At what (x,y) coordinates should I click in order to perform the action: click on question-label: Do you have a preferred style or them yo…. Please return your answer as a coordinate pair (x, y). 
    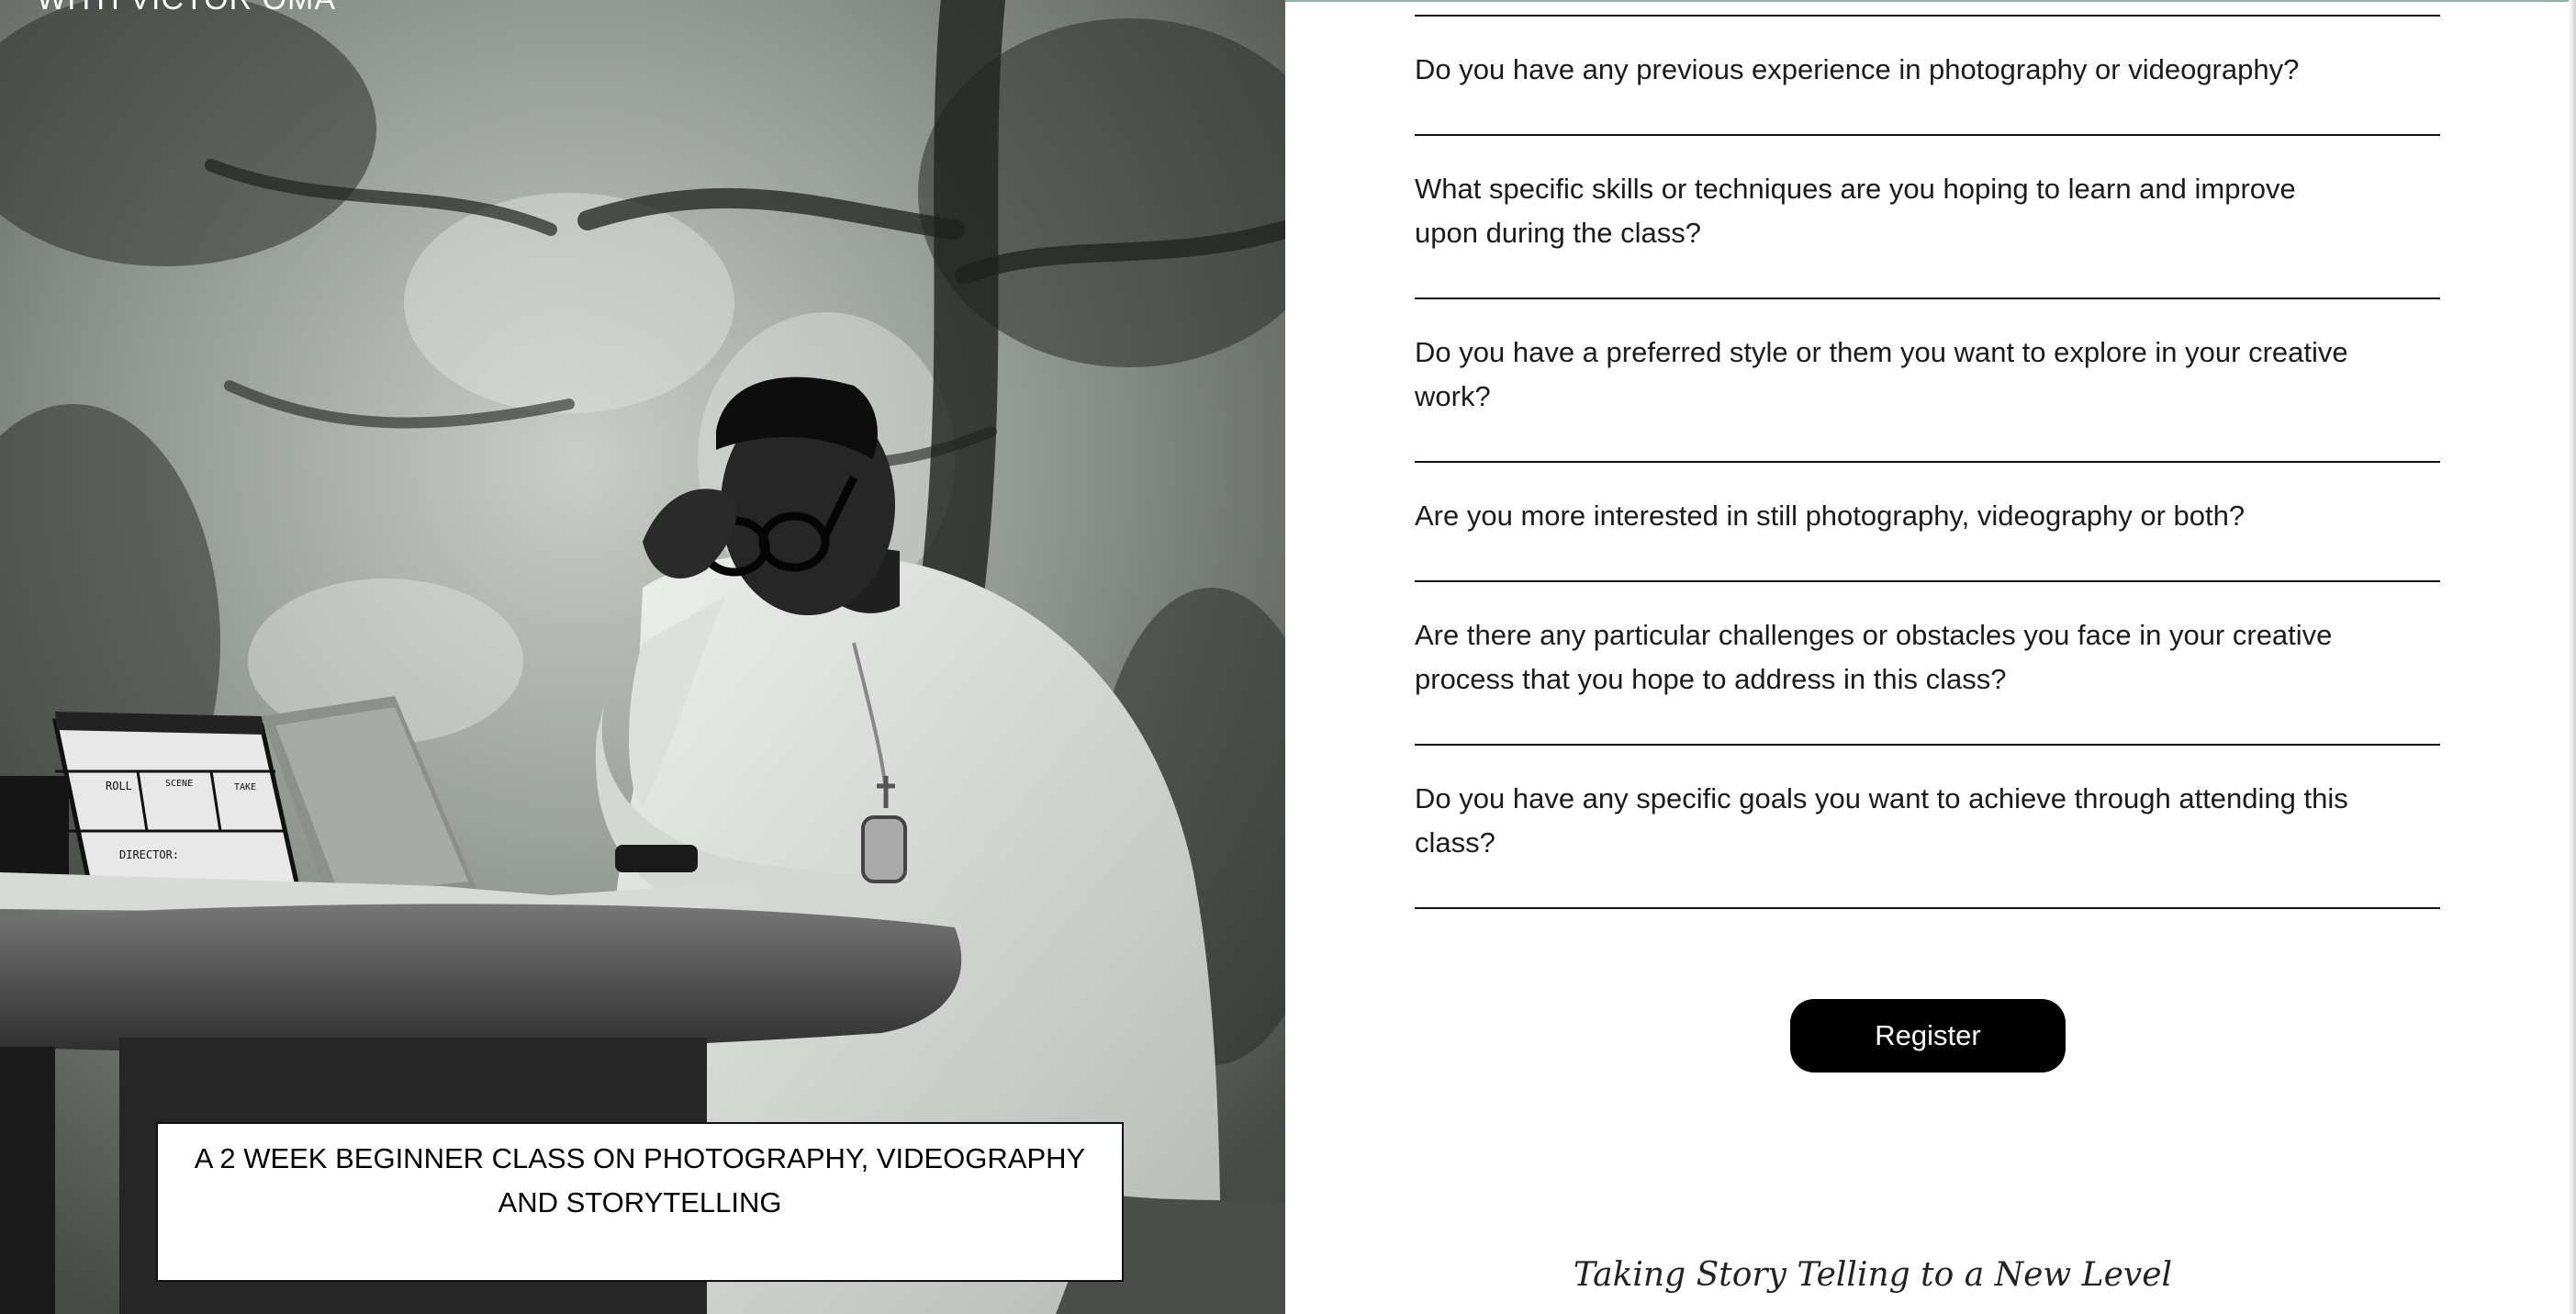
    Looking at the image, I should click on (1881, 374).